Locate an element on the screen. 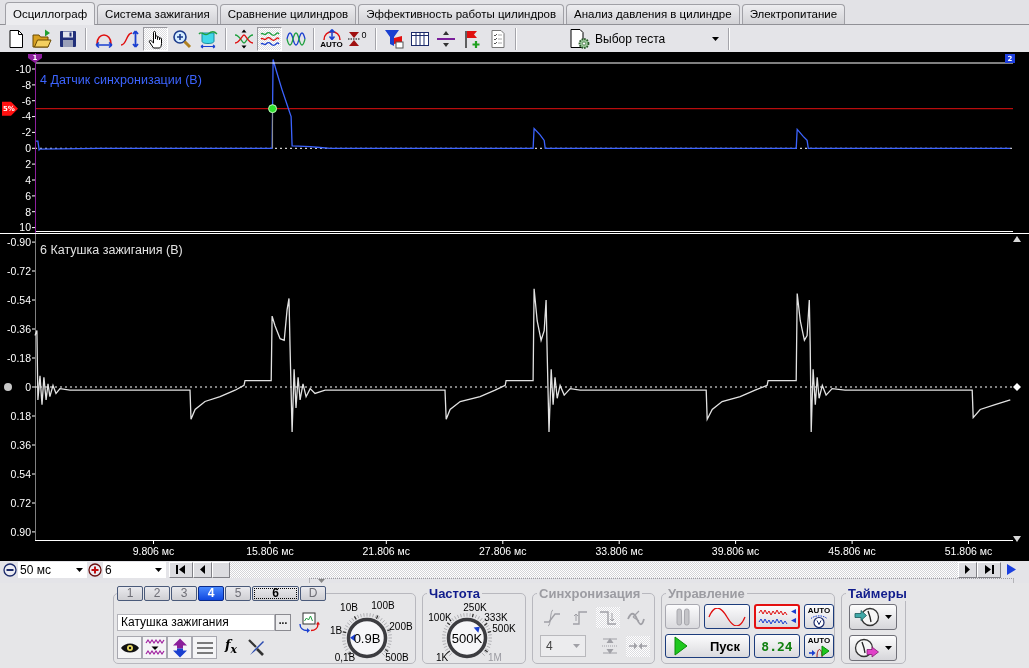 Image resolution: width=1029 pixels, height=668 pixels. tool-button: f$_{x}$ is located at coordinates (231, 647).